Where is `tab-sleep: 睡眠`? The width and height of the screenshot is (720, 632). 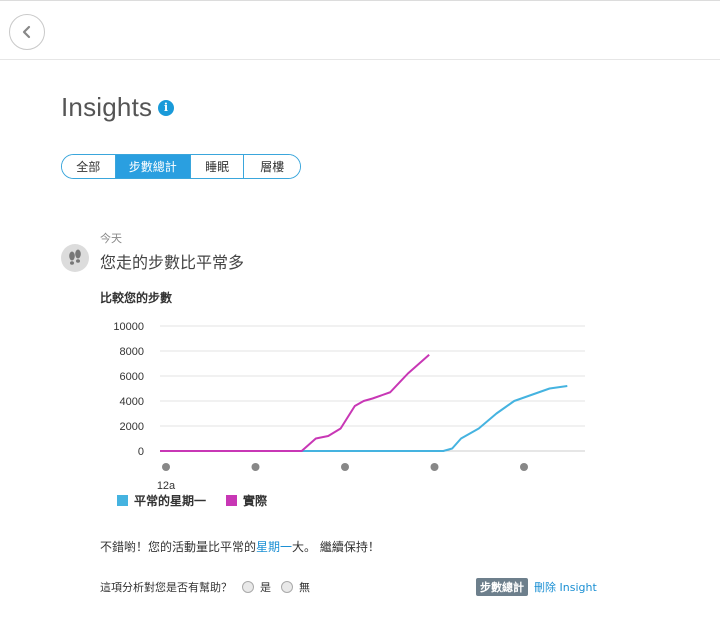 tab-sleep: 睡眠 is located at coordinates (217, 166).